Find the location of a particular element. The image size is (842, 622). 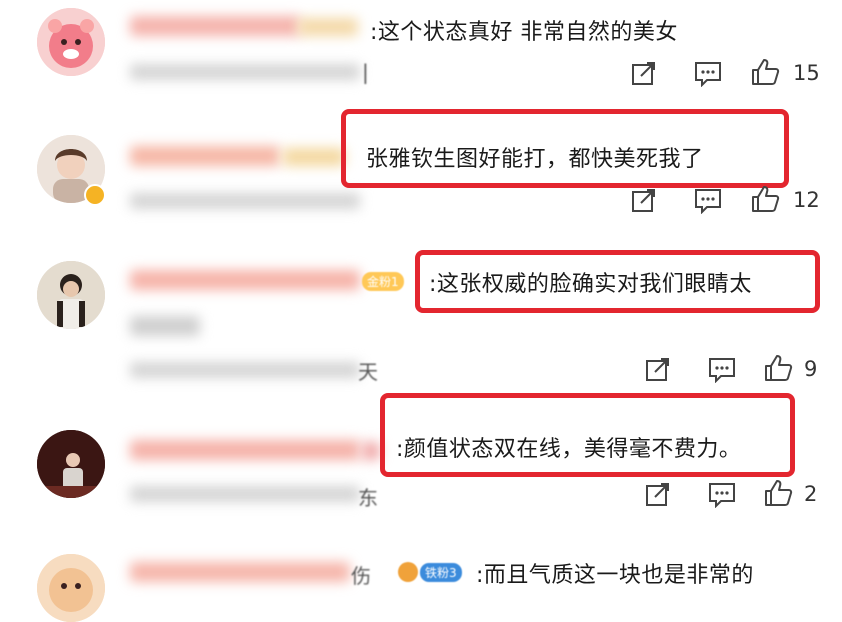

fan-icon is located at coordinates (408, 572).